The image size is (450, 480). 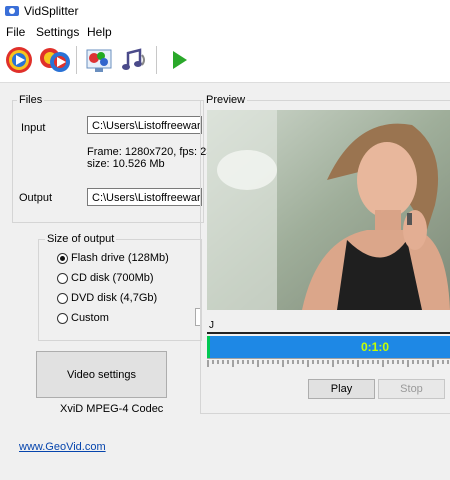 What do you see at coordinates (33, 128) in the screenshot?
I see `input-label: Input` at bounding box center [33, 128].